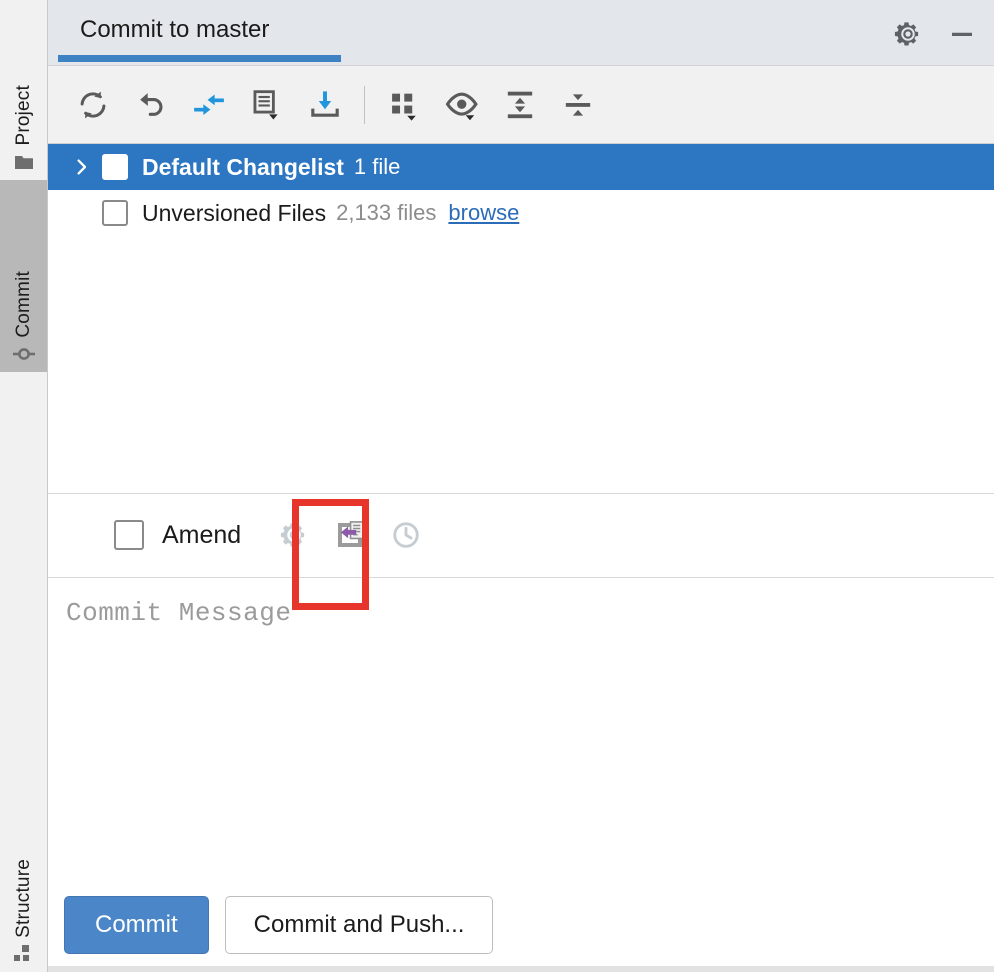  Describe the element at coordinates (93, 105) in the screenshot. I see `refresh-changes-button` at that location.